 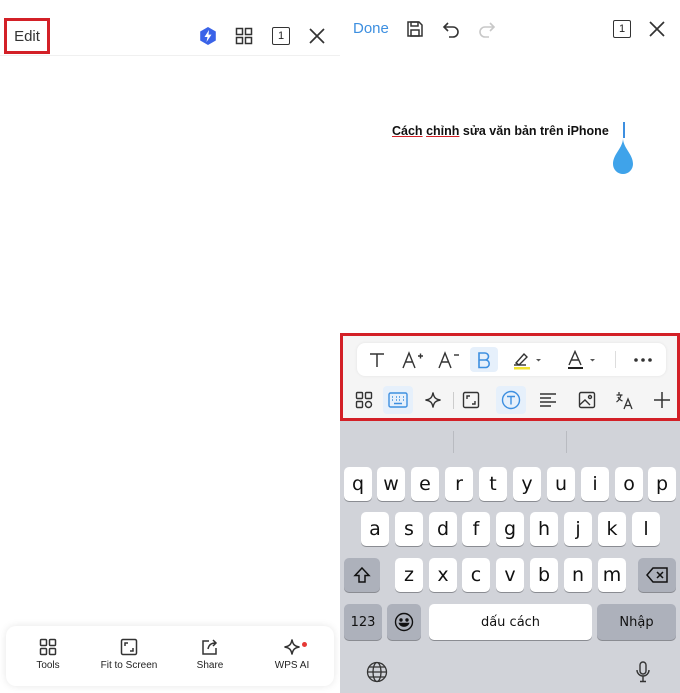 What do you see at coordinates (358, 484) in the screenshot?
I see `key-q: q` at bounding box center [358, 484].